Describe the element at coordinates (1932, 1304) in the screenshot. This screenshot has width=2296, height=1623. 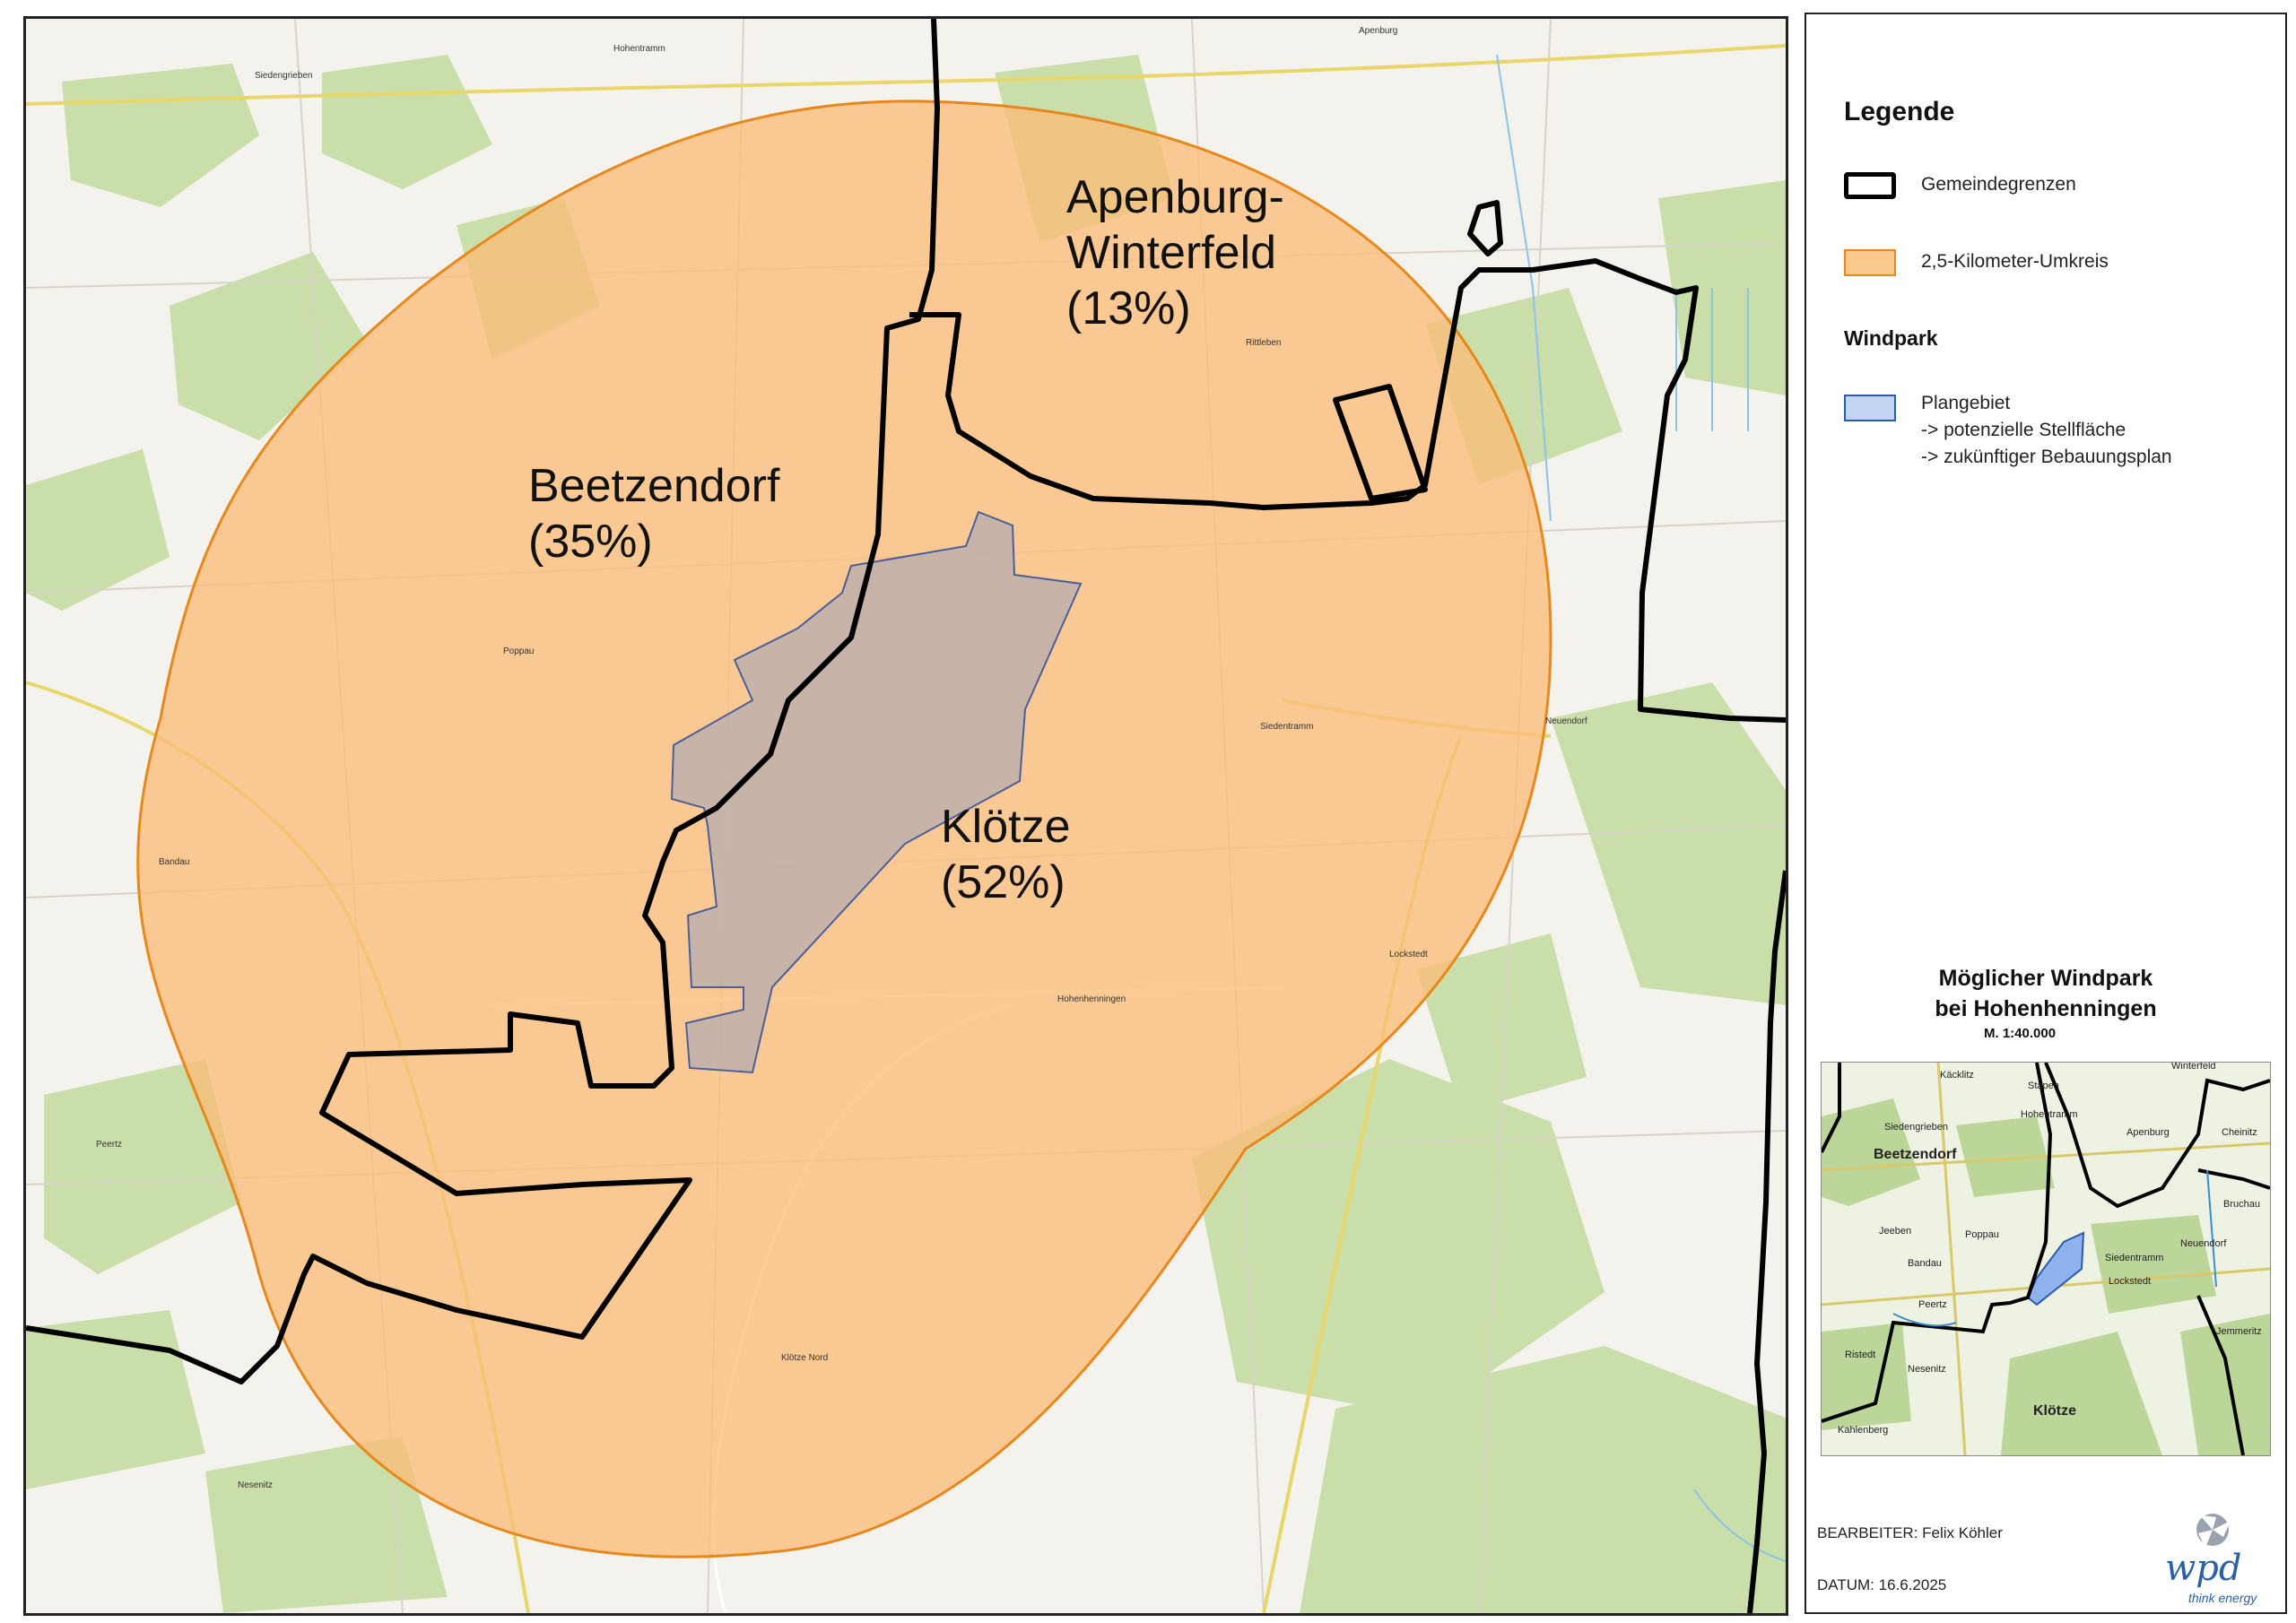
I see `overview-label: Peertz` at that location.